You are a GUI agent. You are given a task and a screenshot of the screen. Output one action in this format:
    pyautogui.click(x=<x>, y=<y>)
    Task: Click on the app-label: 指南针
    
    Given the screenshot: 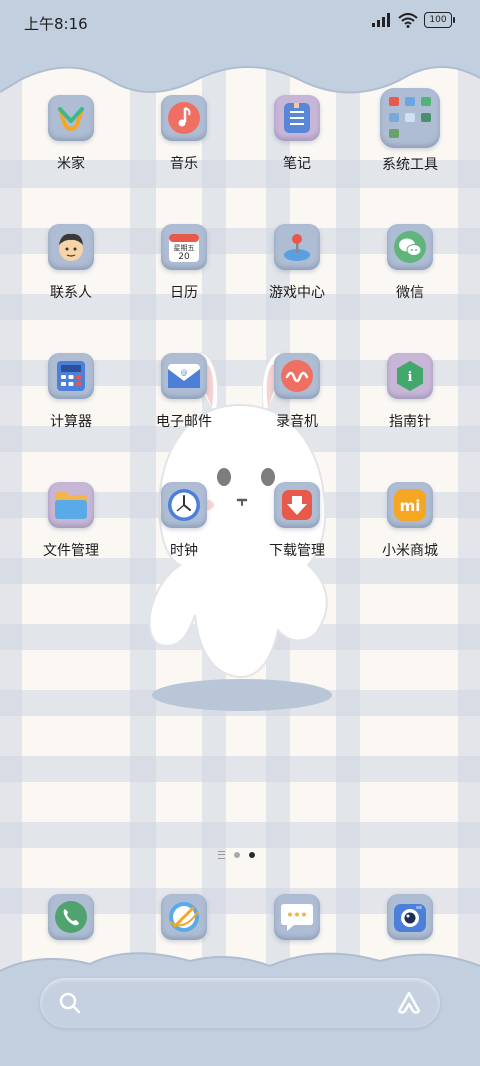 What is the action you would take?
    pyautogui.click(x=410, y=422)
    